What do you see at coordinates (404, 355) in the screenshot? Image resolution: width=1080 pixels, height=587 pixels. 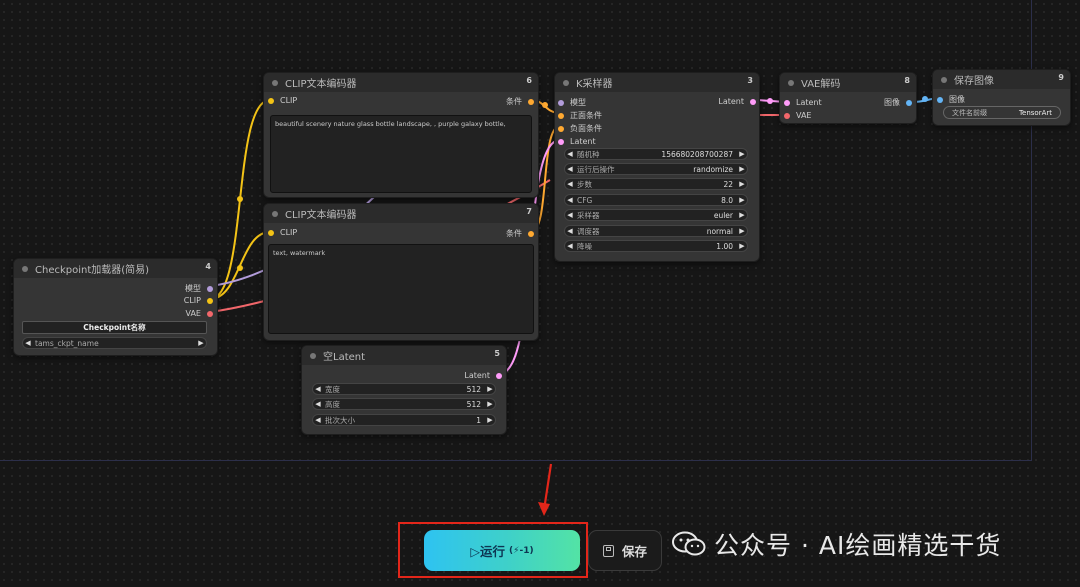 I see `node-header: 空Latent 5` at bounding box center [404, 355].